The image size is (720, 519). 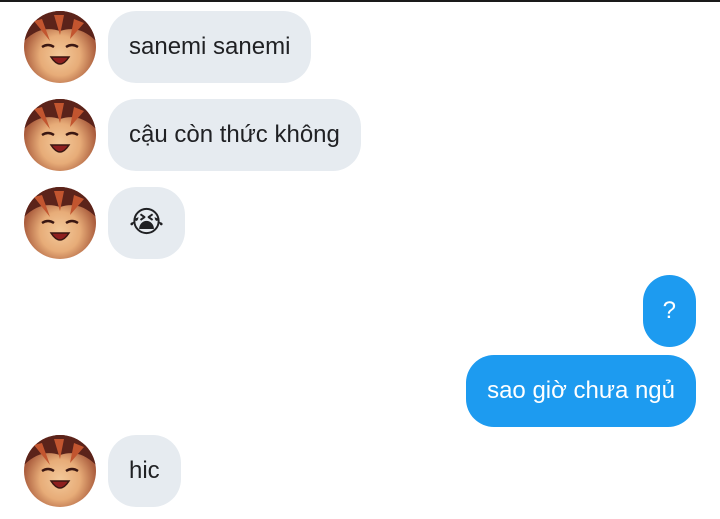 I want to click on message-row: sao giờ chưa ngủ, so click(x=581, y=391).